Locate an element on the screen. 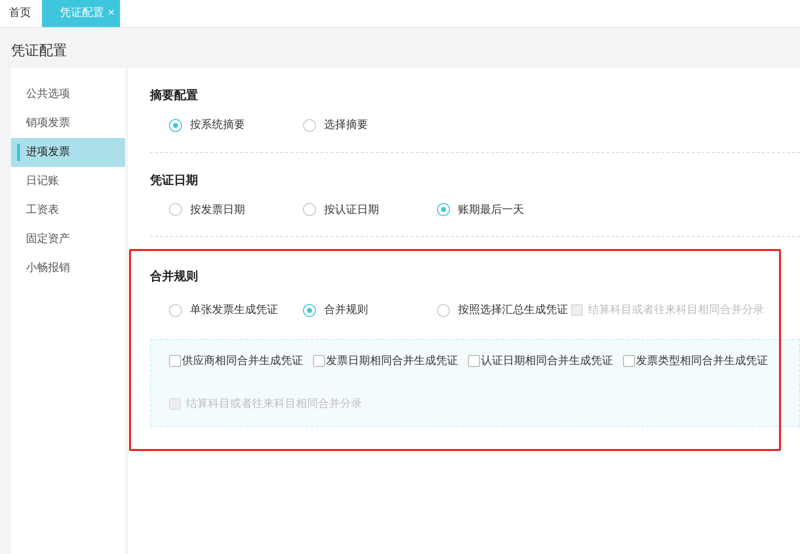 The image size is (800, 554). radio-label: 合并规则 is located at coordinates (346, 310).